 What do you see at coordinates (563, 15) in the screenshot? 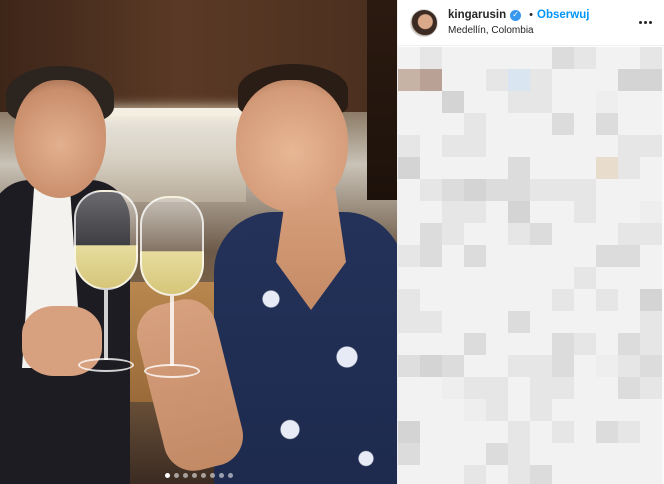
I see `follow-button: Obserwuj` at bounding box center [563, 15].